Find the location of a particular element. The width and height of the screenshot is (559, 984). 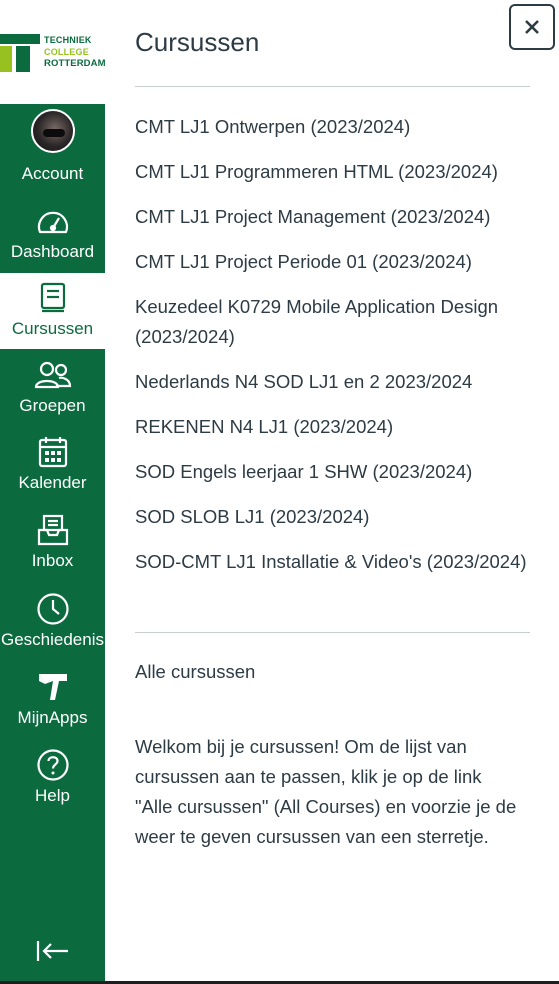

course-link: Nederlands N4 SOD LJ1 en 2 2023/2024 is located at coordinates (335, 382).